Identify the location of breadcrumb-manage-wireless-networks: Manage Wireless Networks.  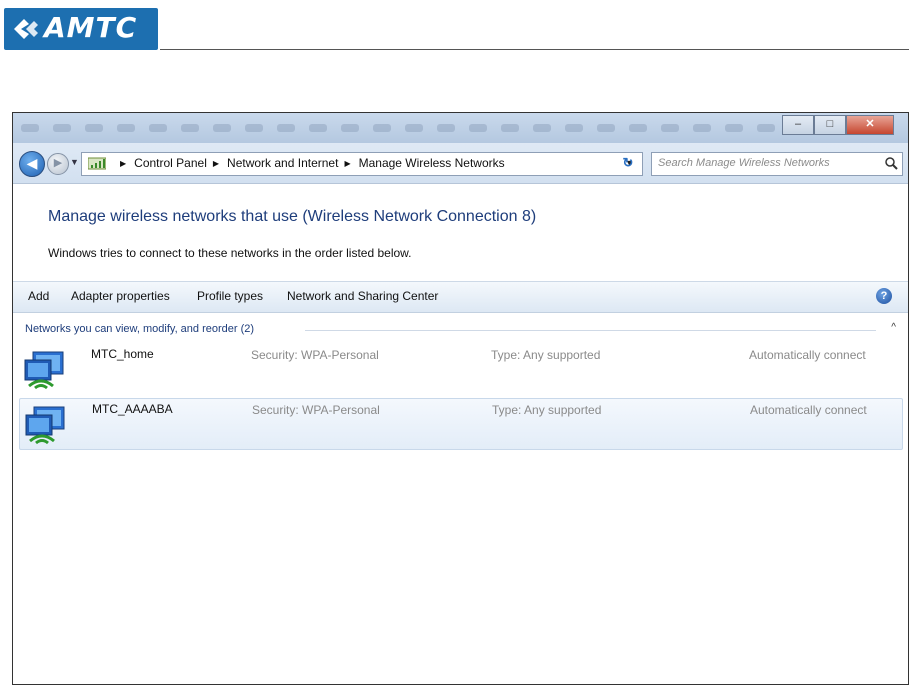
(432, 163).